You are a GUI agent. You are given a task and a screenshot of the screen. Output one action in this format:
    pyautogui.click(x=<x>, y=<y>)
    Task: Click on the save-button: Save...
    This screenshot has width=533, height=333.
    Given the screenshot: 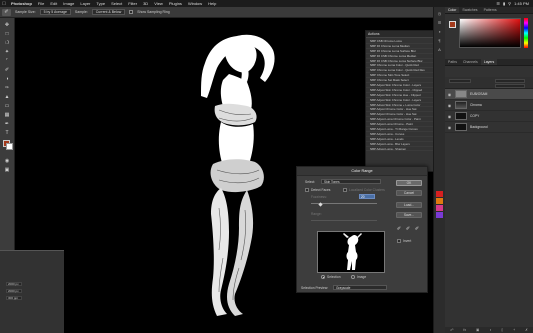 What is the action you would take?
    pyautogui.click(x=409, y=215)
    